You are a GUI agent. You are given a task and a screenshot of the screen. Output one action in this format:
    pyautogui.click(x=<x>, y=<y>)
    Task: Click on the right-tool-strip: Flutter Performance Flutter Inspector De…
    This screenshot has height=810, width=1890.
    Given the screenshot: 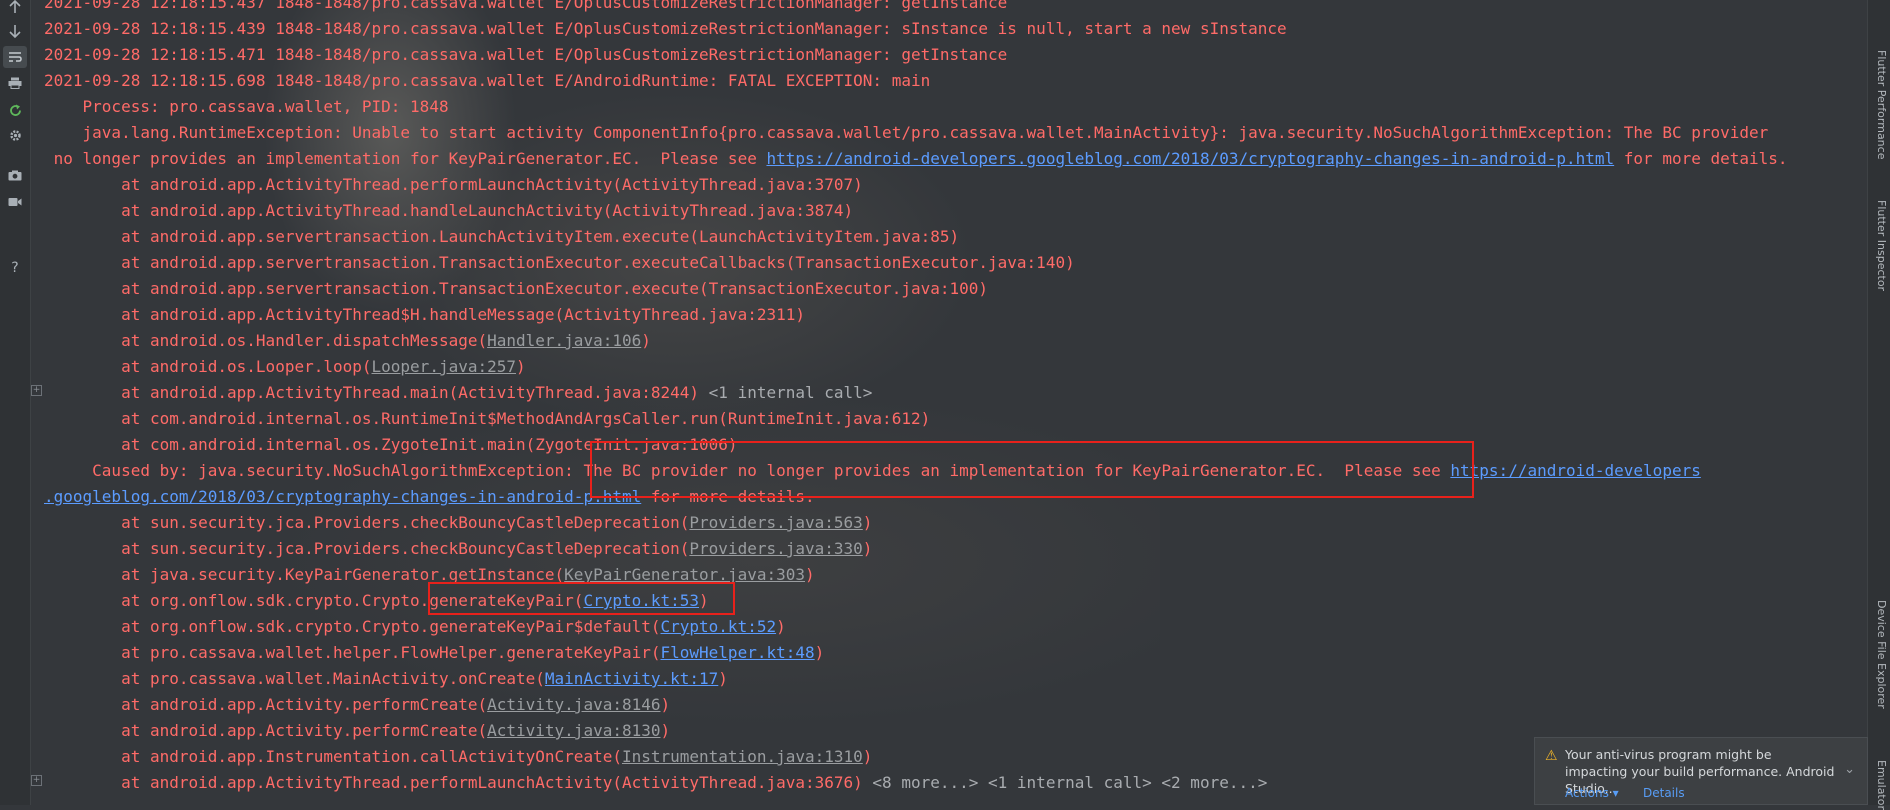 What is the action you would take?
    pyautogui.click(x=1878, y=405)
    